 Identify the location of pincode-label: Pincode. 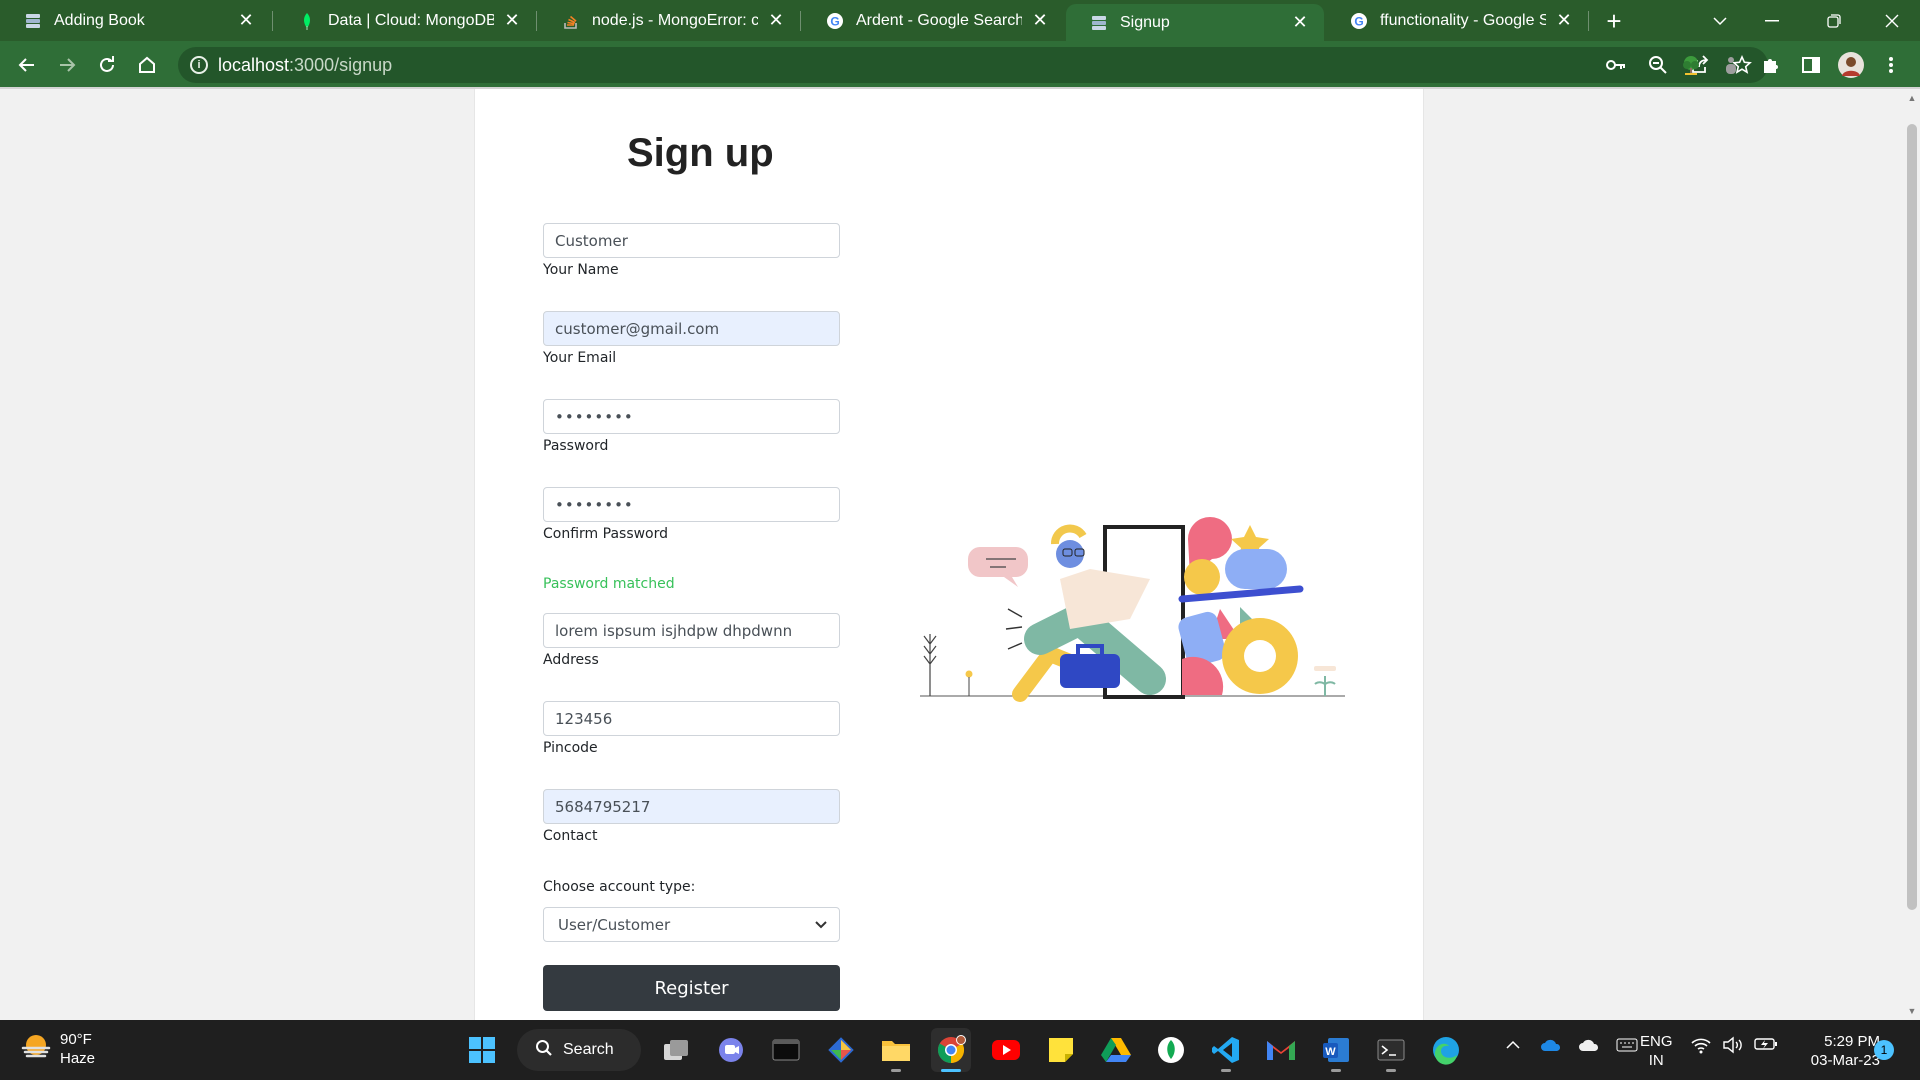
(570, 748).